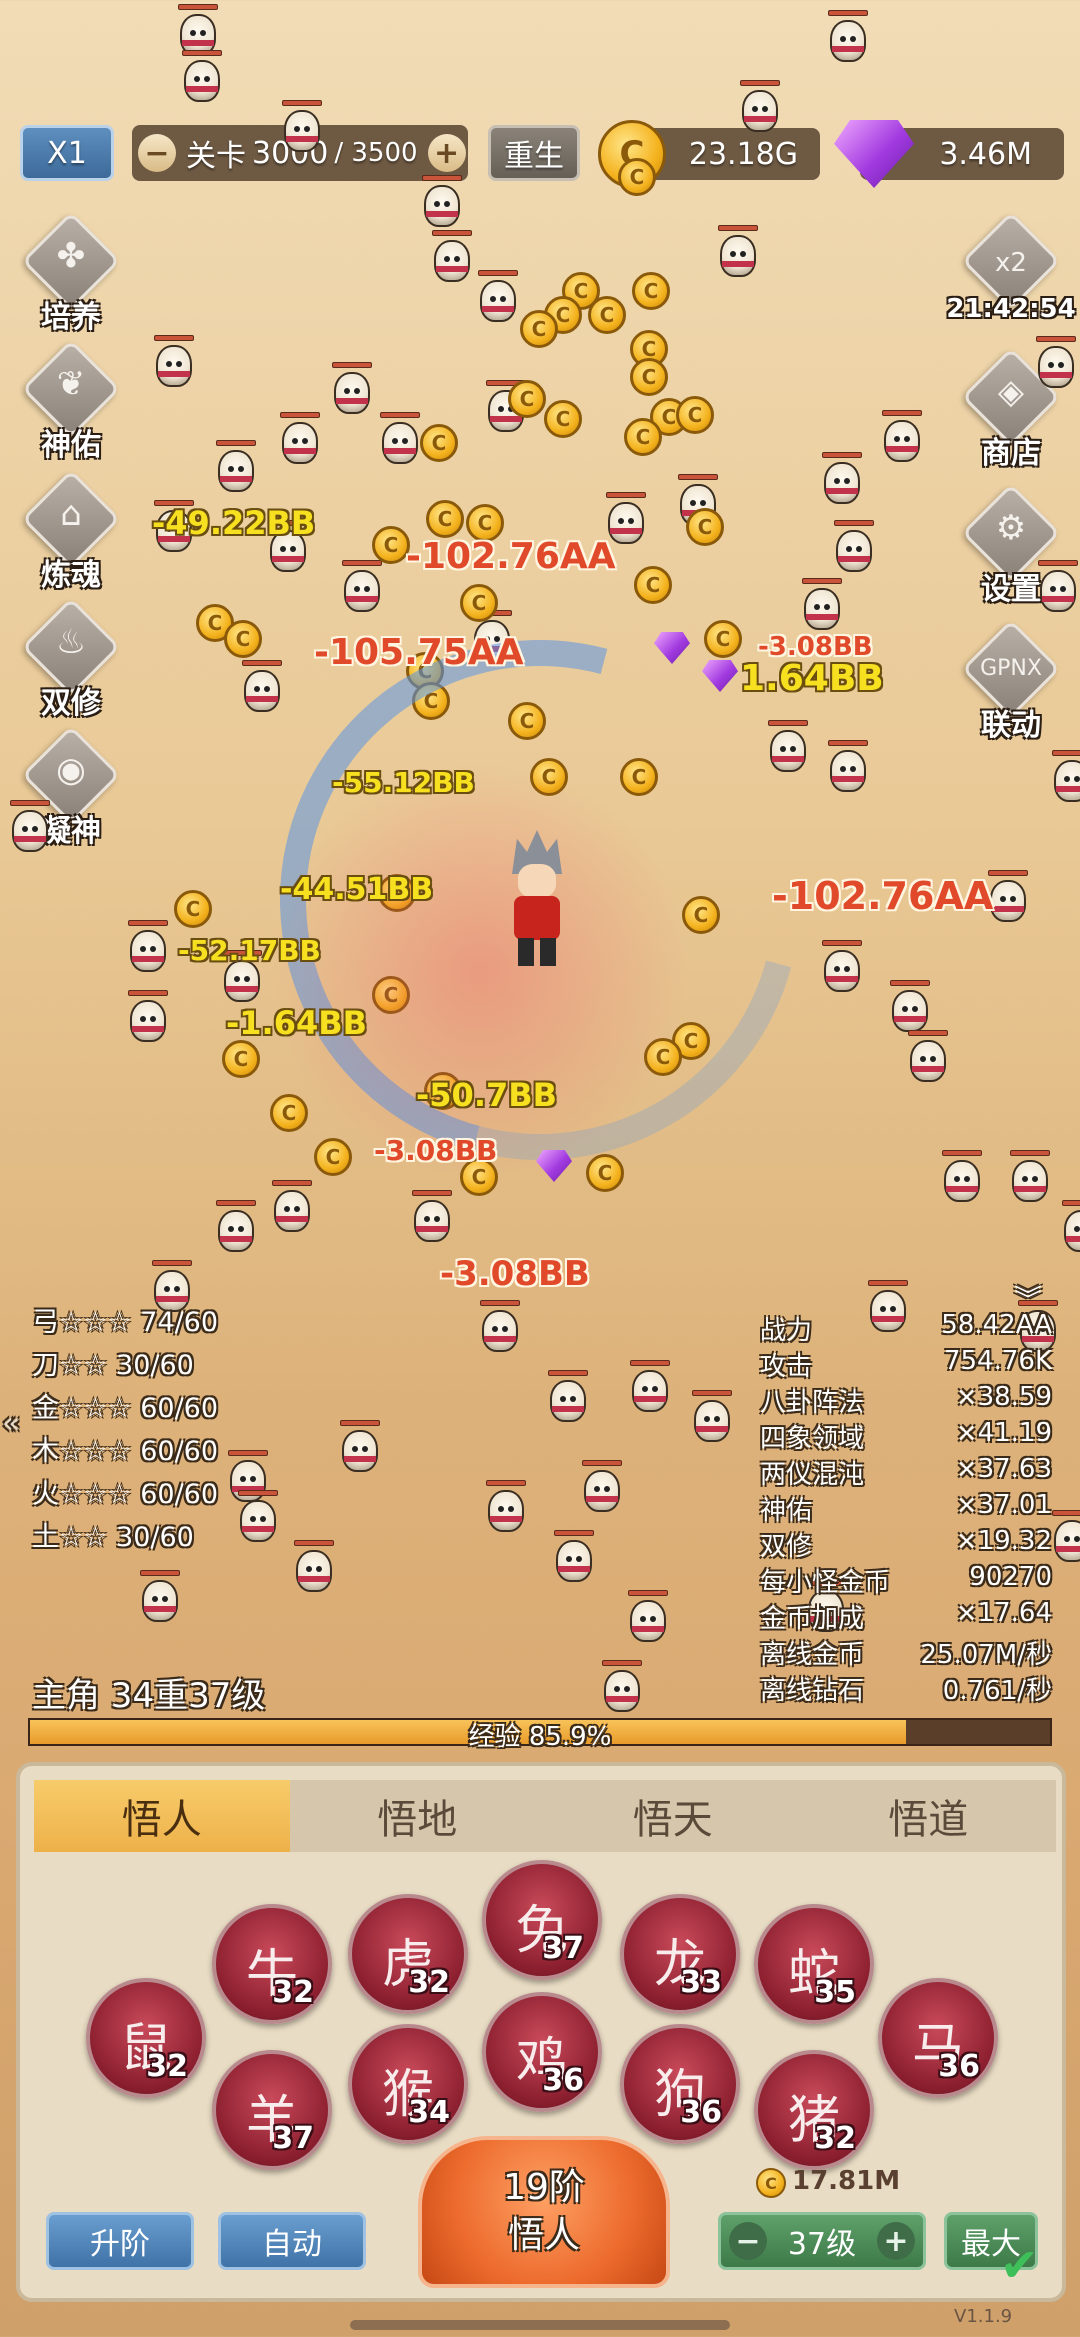 This screenshot has width=1080, height=2337. What do you see at coordinates (906, 1616) in the screenshot?
I see `combat-stat-row: 金币加成 ×17.64` at bounding box center [906, 1616].